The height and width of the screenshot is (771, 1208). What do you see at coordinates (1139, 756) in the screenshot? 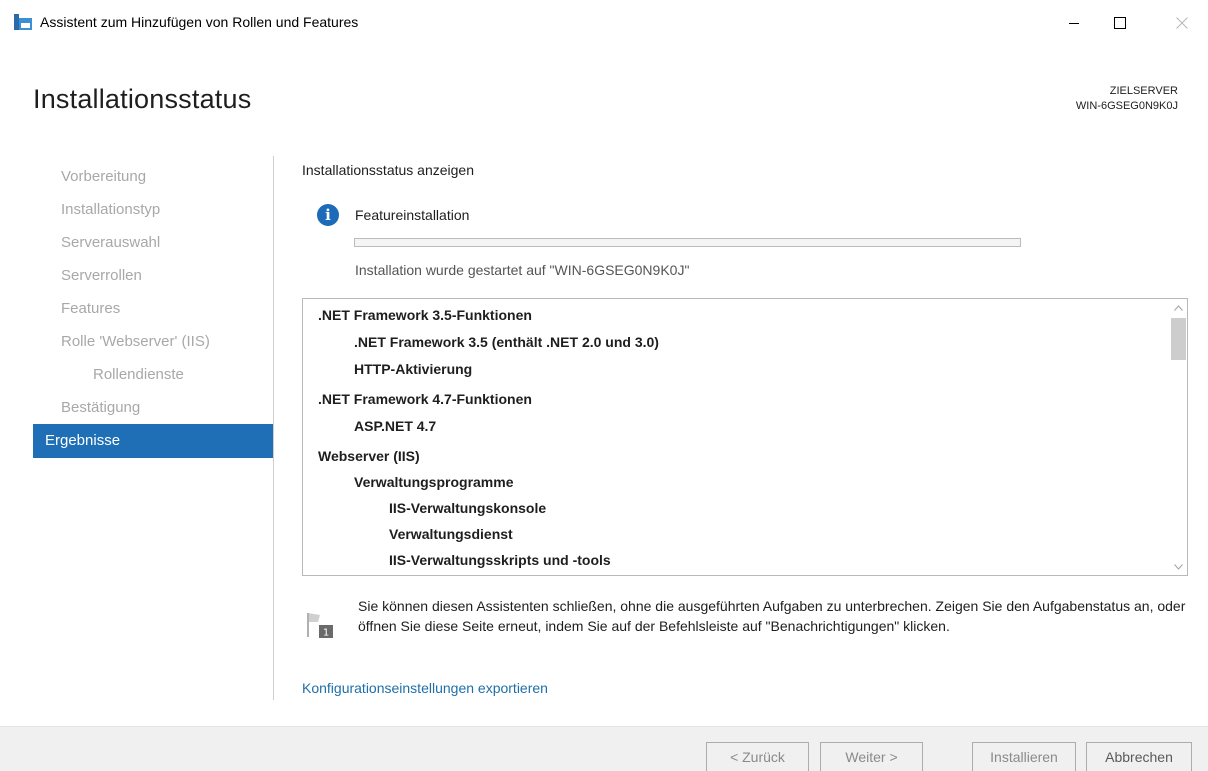
I see `cancel-button: Abbrechen` at bounding box center [1139, 756].